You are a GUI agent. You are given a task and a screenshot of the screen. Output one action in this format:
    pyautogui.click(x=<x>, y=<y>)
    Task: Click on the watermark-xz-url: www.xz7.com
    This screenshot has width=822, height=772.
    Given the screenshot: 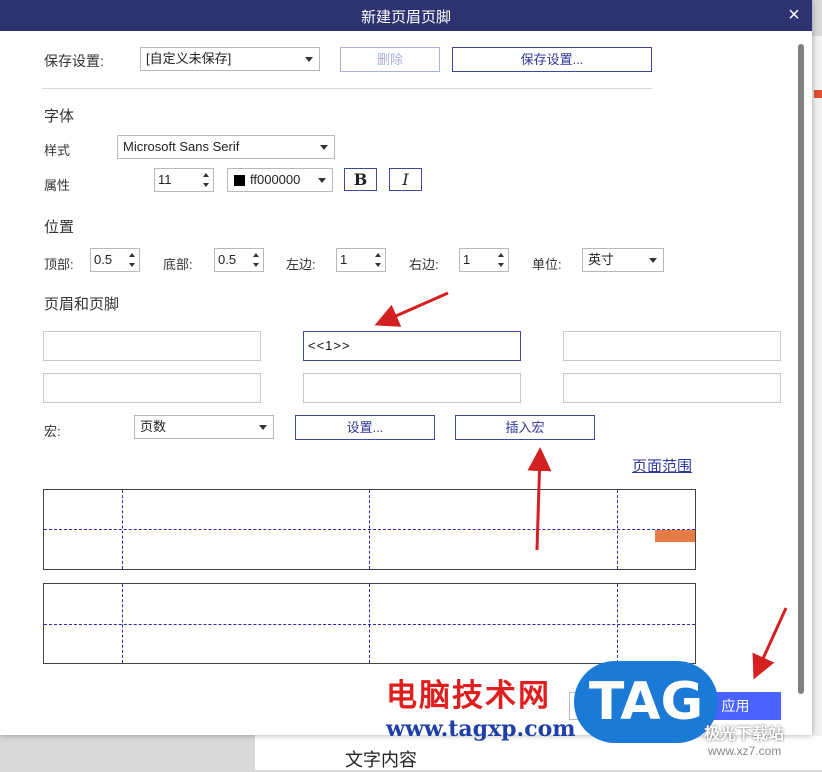 What is the action you would take?
    pyautogui.click(x=745, y=751)
    